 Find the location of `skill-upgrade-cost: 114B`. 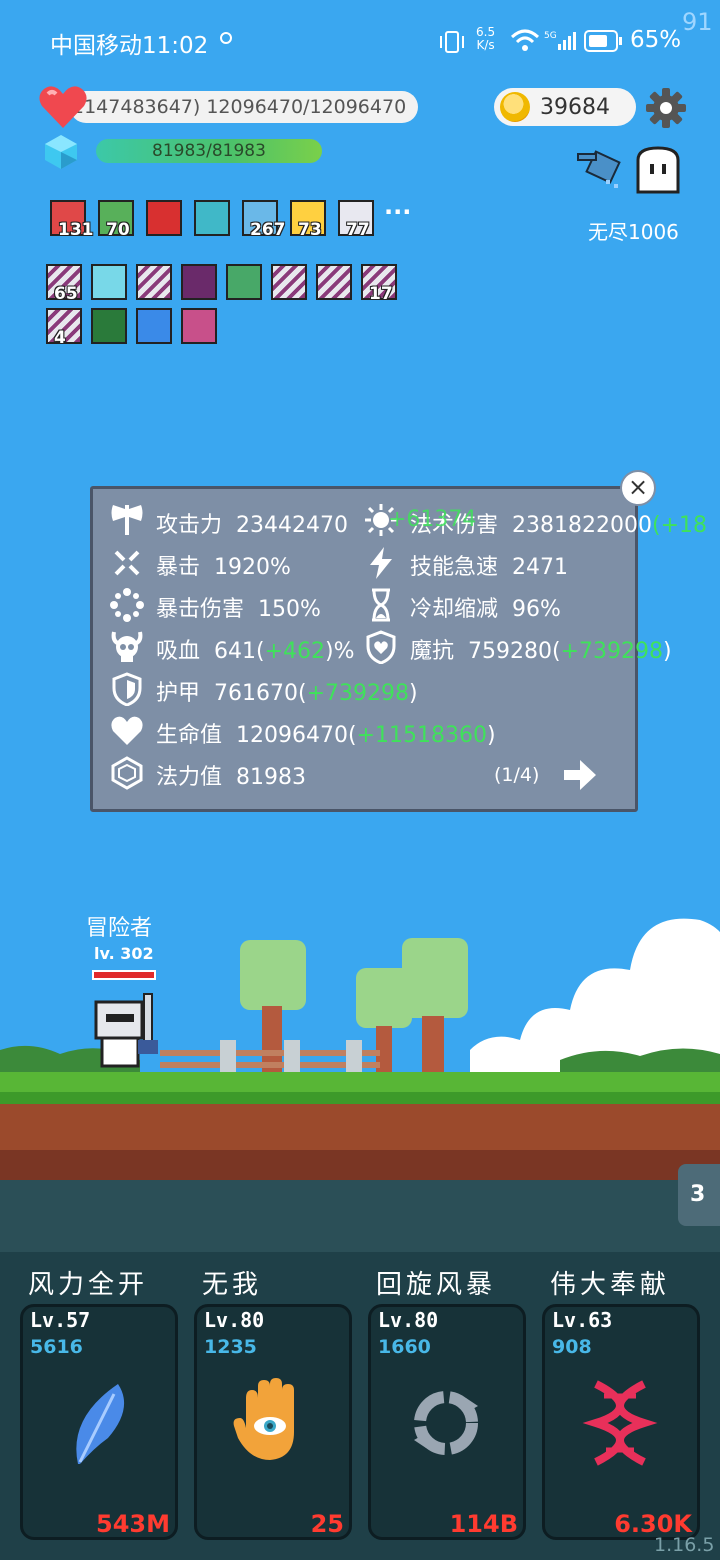

skill-upgrade-cost: 114B is located at coordinates (483, 1524).